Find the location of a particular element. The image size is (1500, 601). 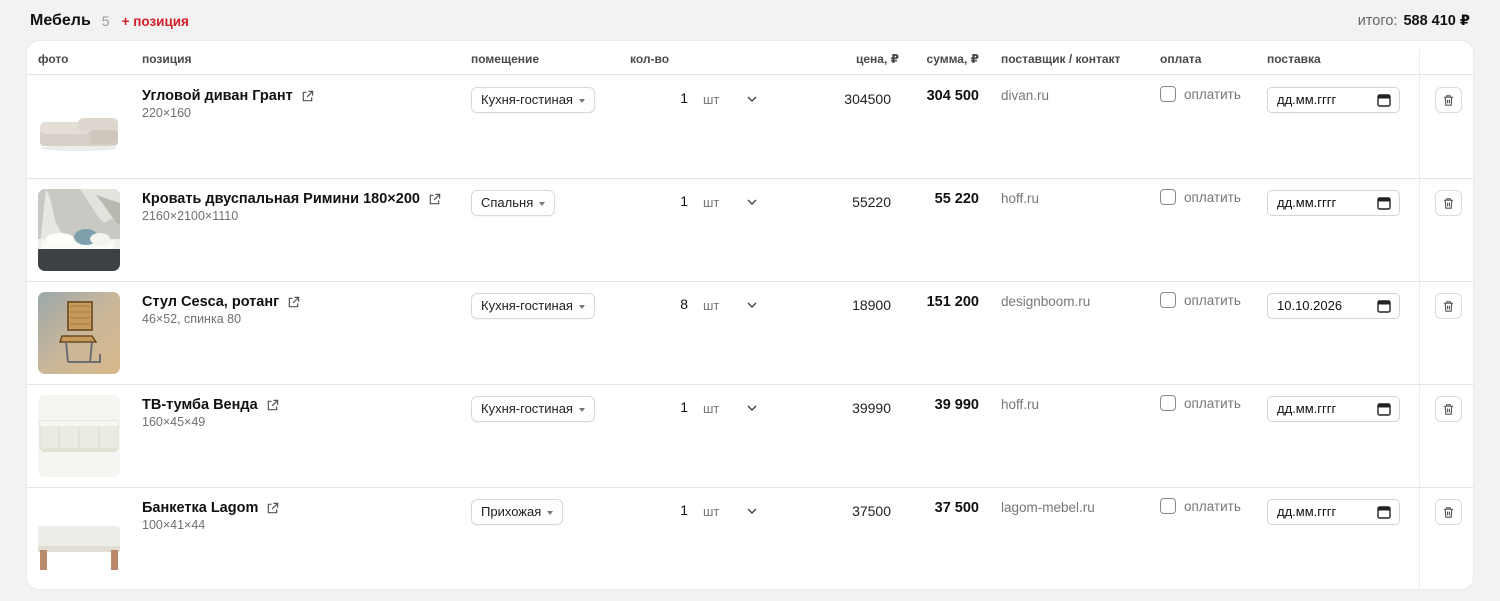

bench-photo is located at coordinates (79, 539).